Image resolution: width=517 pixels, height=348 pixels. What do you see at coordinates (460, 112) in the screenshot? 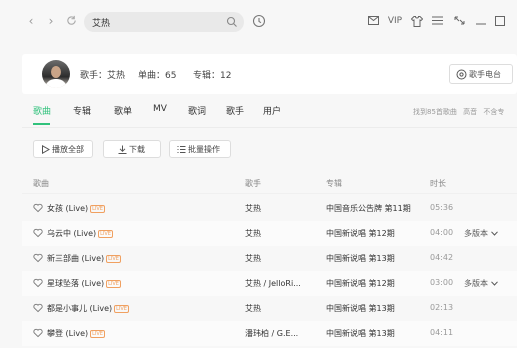
I see `result-info: 找到85首歌曲 高音 不含专` at bounding box center [460, 112].